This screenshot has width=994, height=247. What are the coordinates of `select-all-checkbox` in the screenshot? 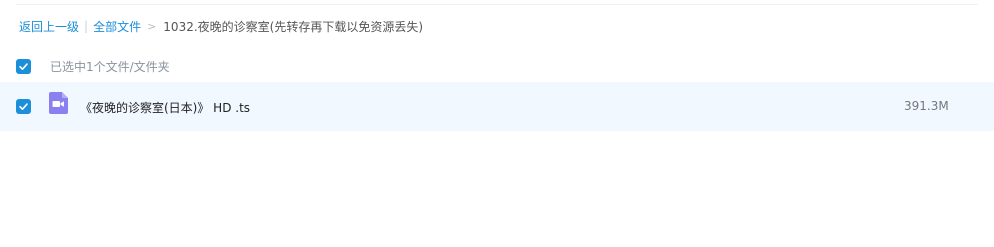 It's located at (23, 66).